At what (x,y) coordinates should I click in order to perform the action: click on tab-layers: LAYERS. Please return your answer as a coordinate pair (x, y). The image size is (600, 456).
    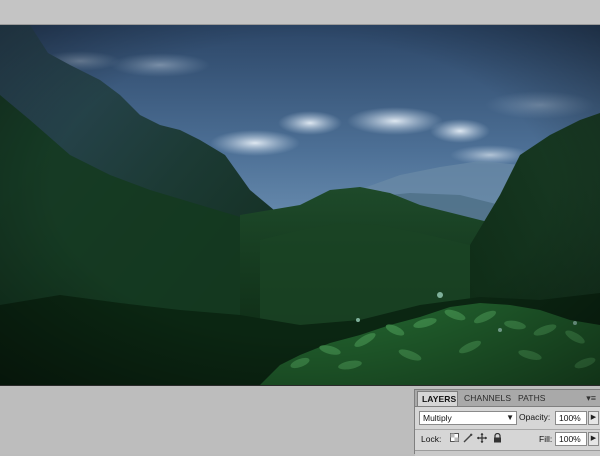
    Looking at the image, I should click on (437, 398).